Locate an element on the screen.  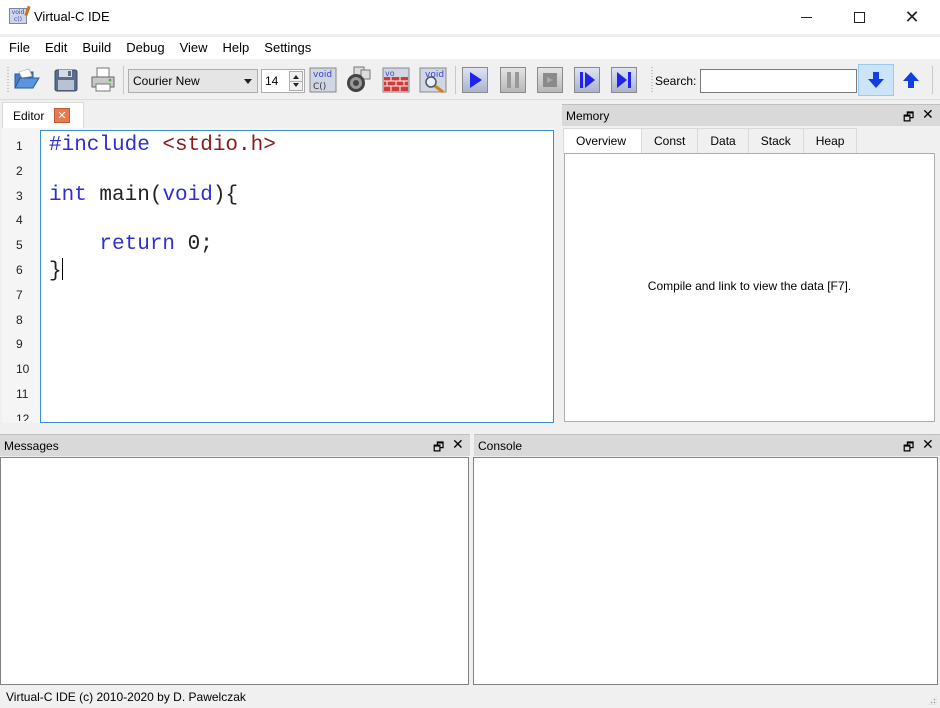
messages-panel-title: Messages is located at coordinates (31, 446).